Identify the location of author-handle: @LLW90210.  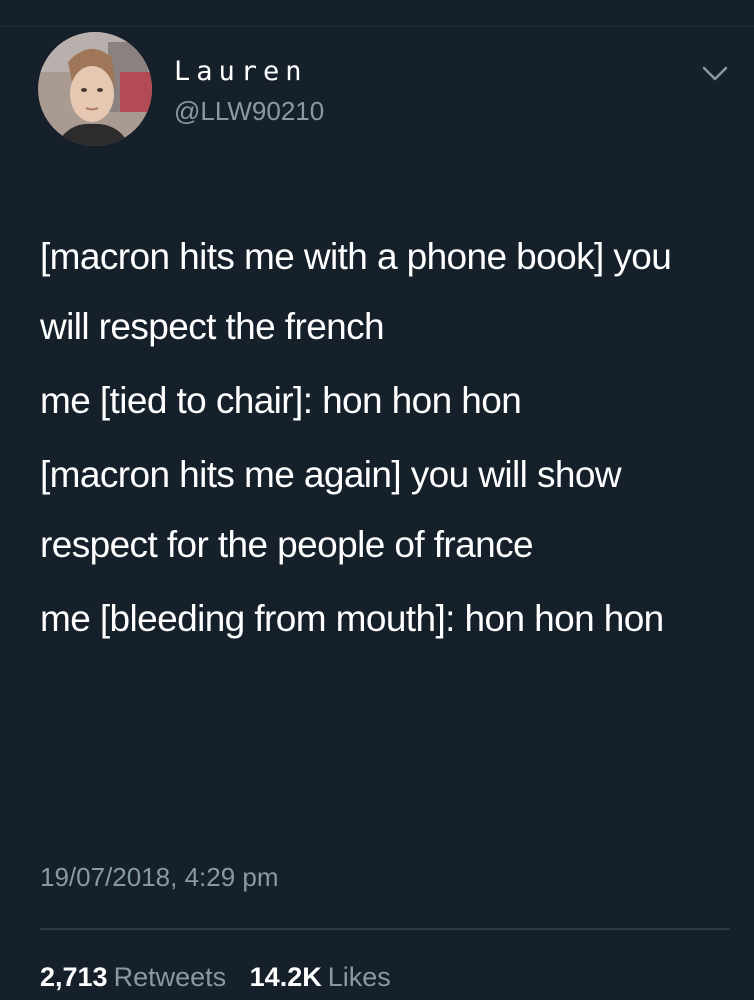
(249, 111).